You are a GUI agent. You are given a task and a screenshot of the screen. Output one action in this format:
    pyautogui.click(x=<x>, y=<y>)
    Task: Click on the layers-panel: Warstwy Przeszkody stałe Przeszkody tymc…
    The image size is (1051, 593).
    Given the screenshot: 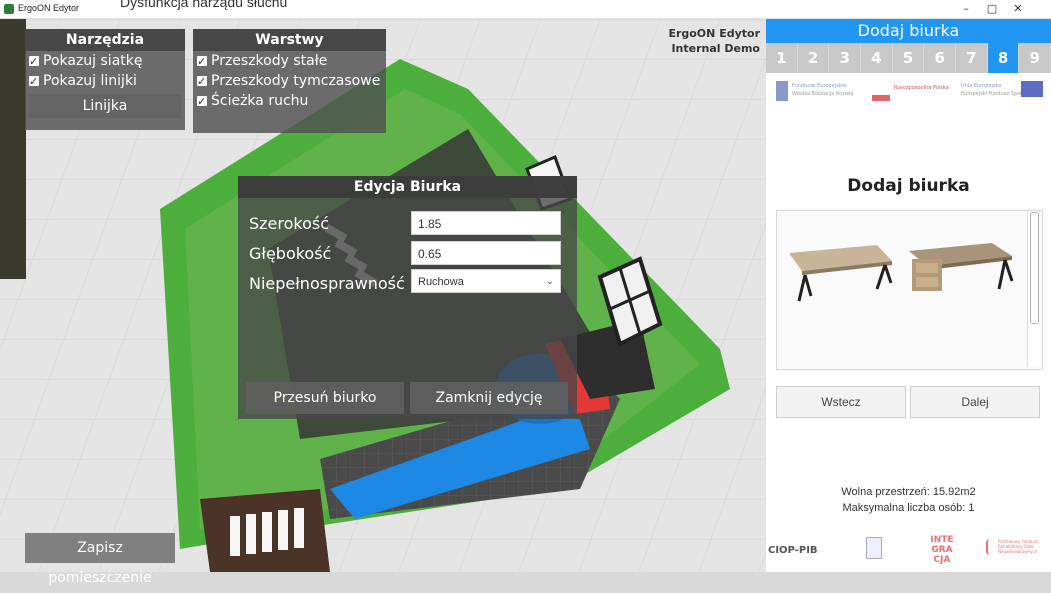 What is the action you would take?
    pyautogui.click(x=289, y=81)
    